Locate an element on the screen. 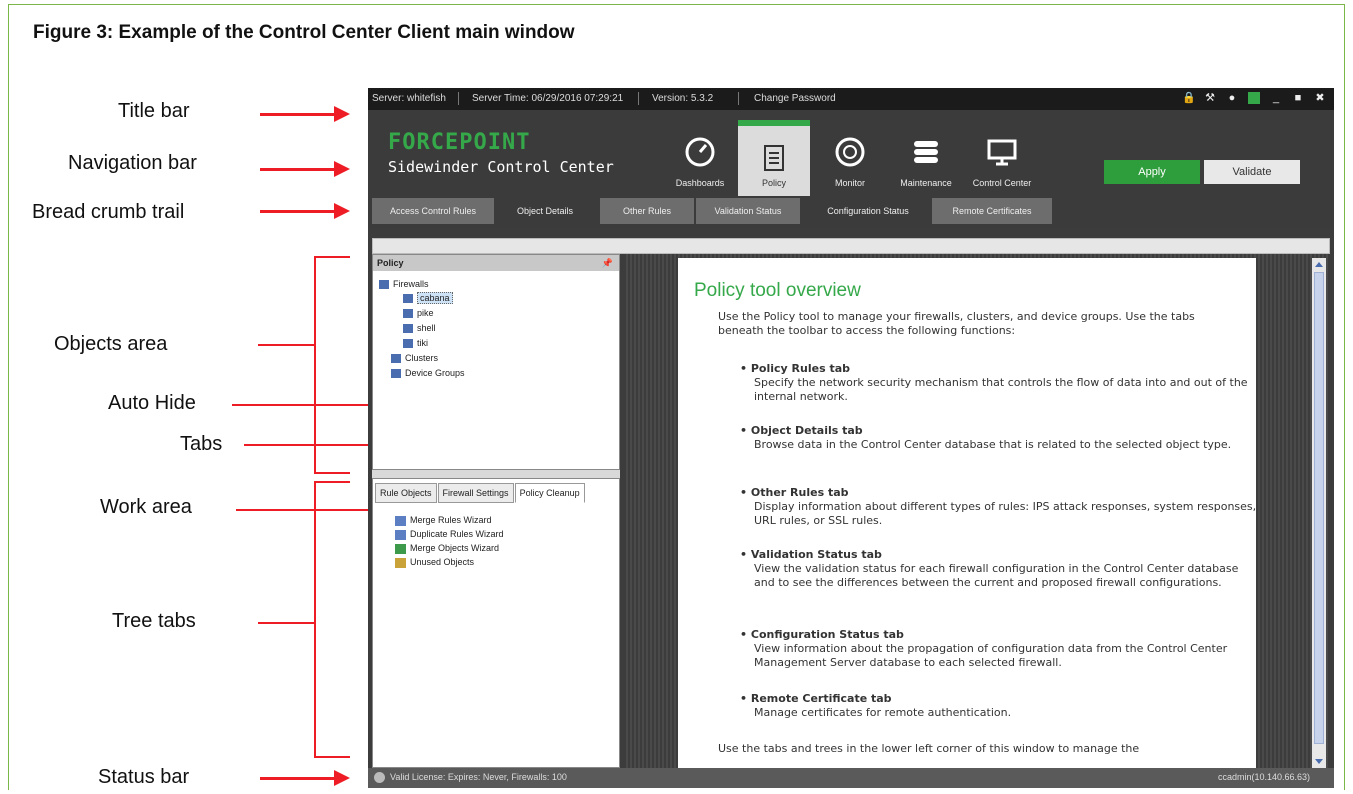 This screenshot has height=794, width=1353. scroll-thumb is located at coordinates (1319, 508).